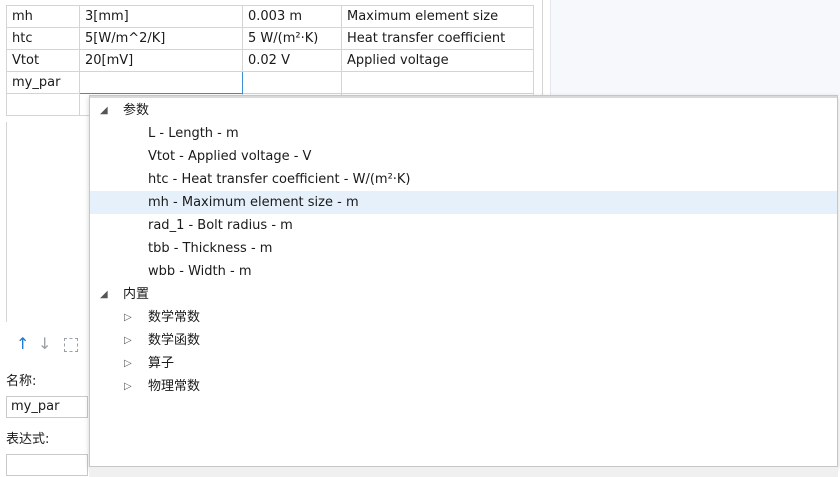  Describe the element at coordinates (28, 439) in the screenshot. I see `expression-label: 表达式:` at that location.